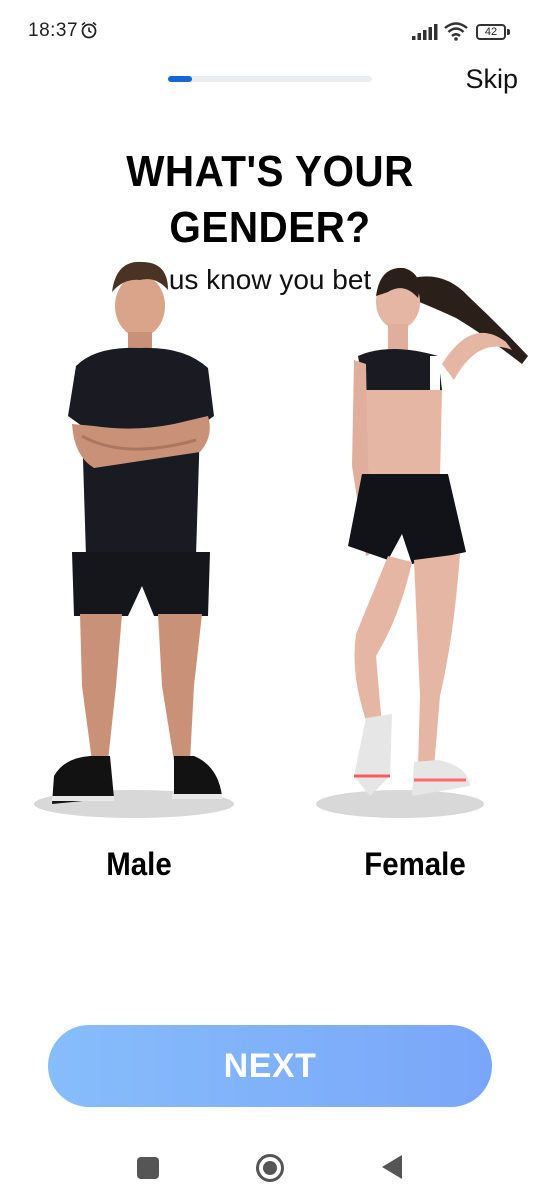  Describe the element at coordinates (425, 32) in the screenshot. I see `signal-icon` at that location.